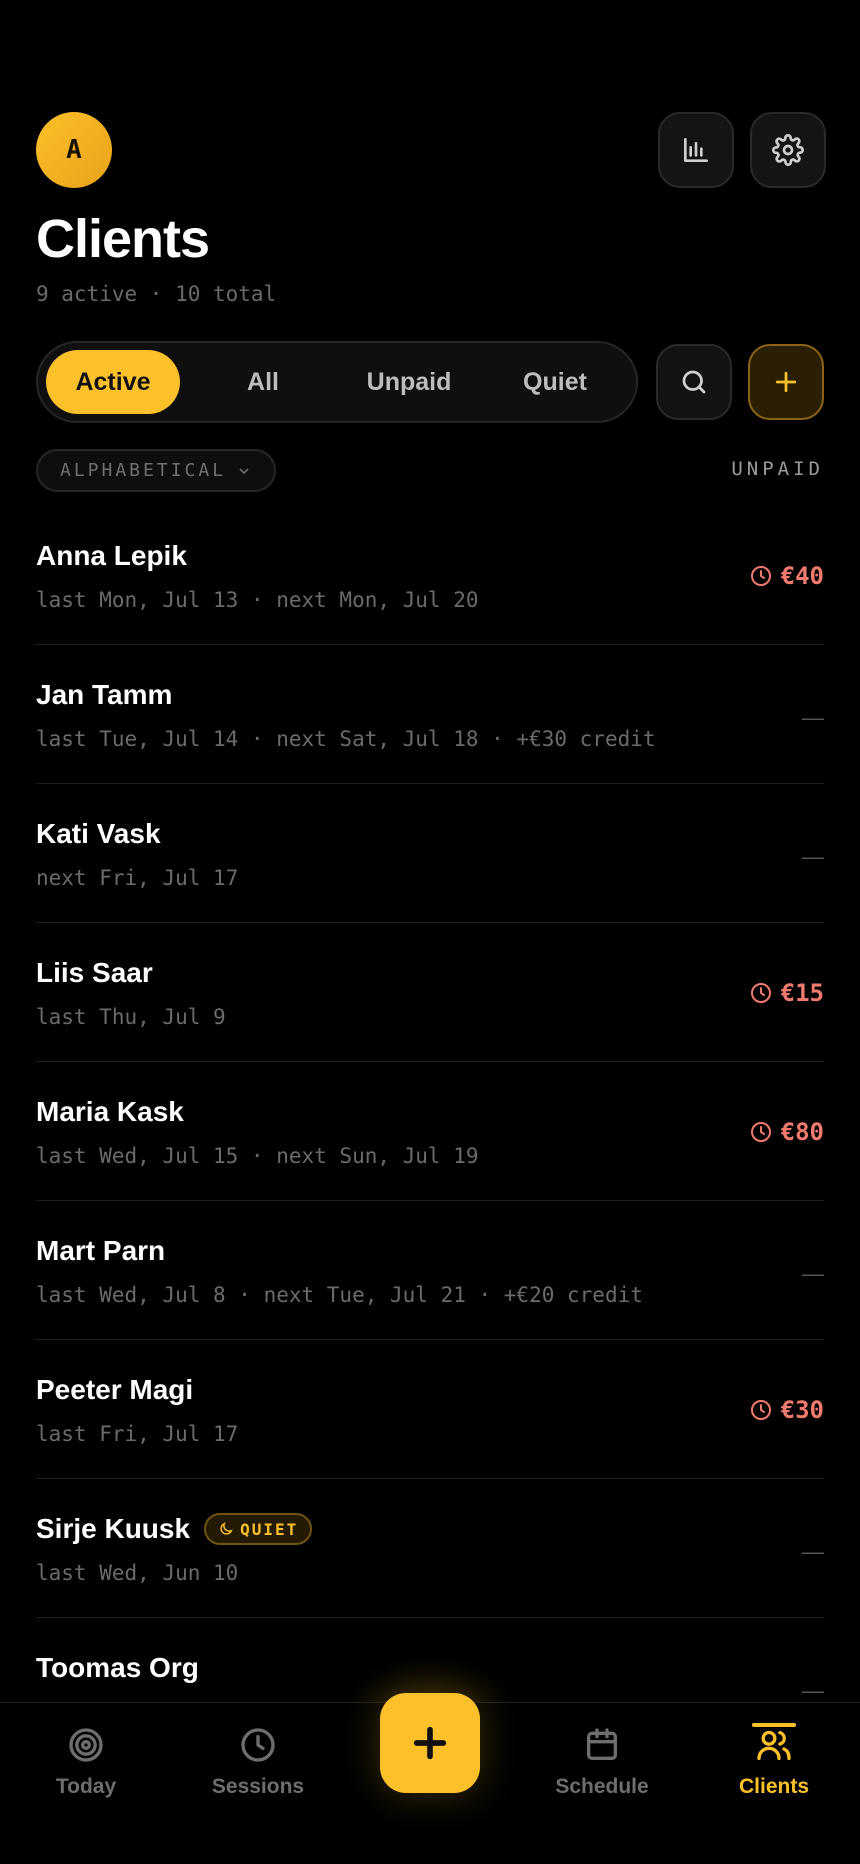  What do you see at coordinates (430, 1409) in the screenshot?
I see `table-row: Peeter Magi last Fri, Jul 17 €30` at bounding box center [430, 1409].